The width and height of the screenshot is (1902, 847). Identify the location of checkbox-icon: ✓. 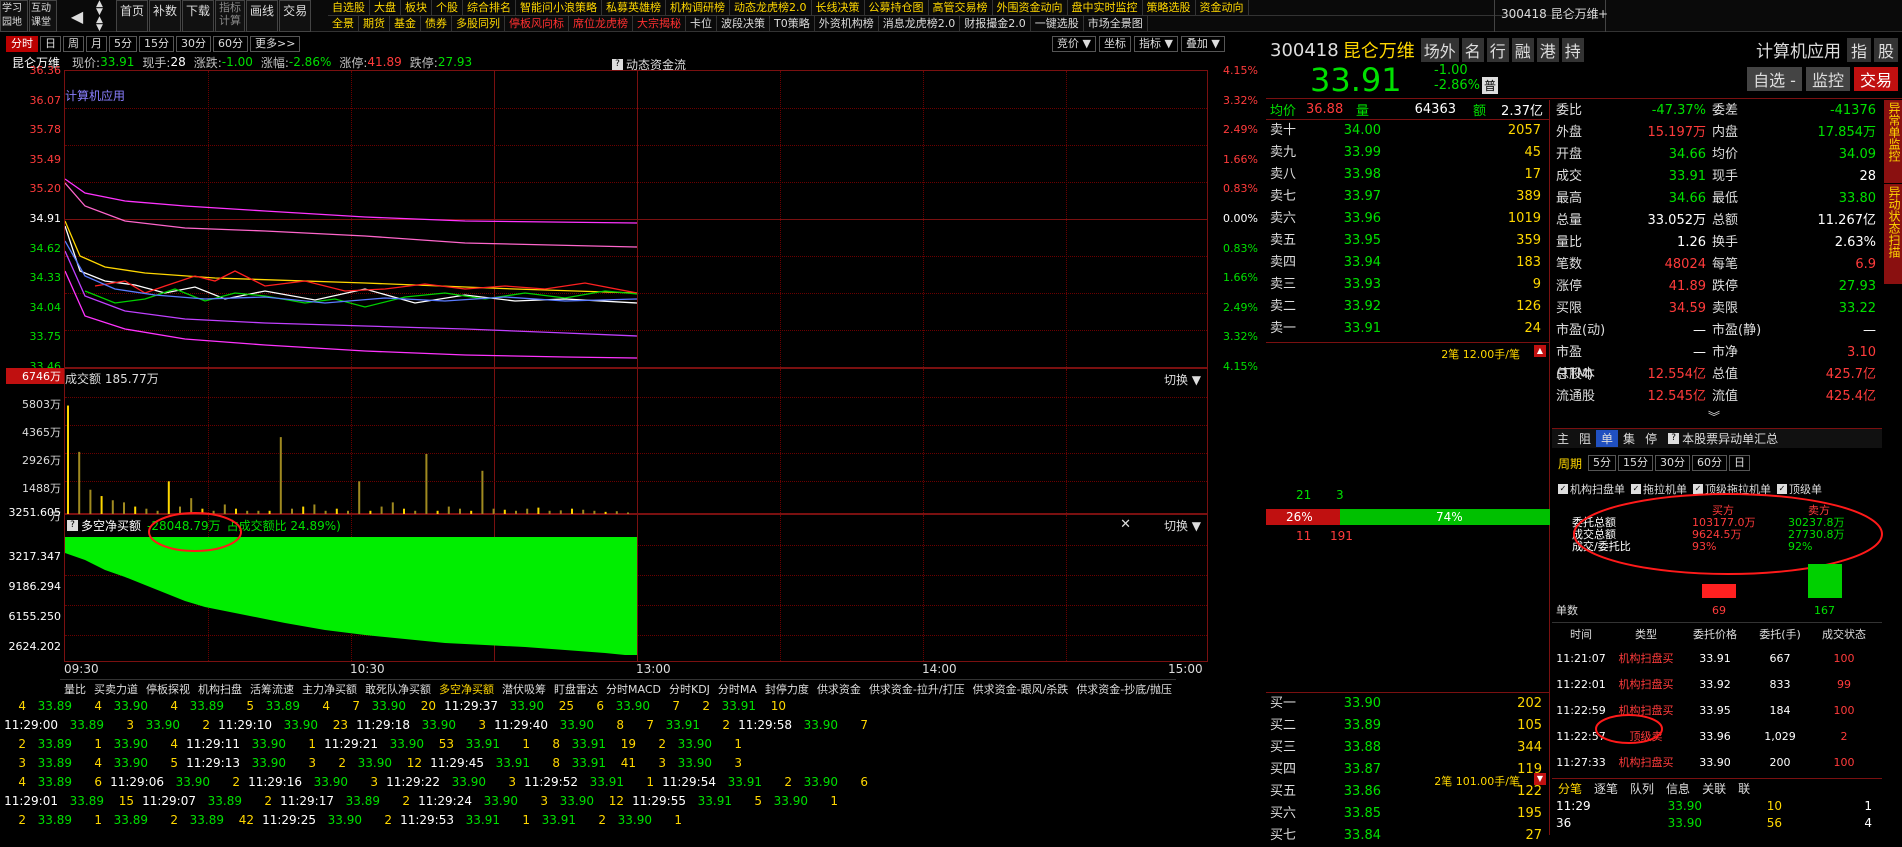
(1563, 489).